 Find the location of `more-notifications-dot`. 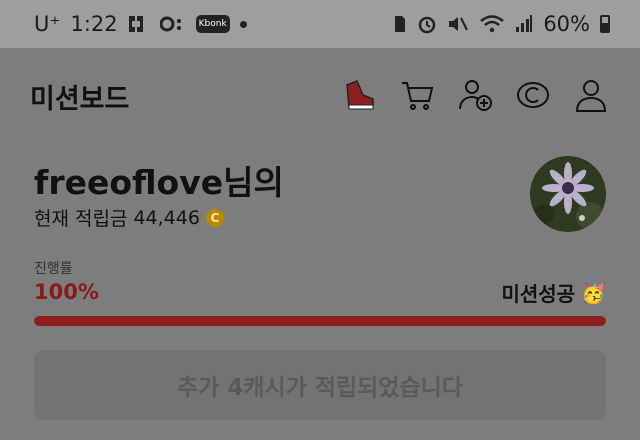

more-notifications-dot is located at coordinates (243, 24).